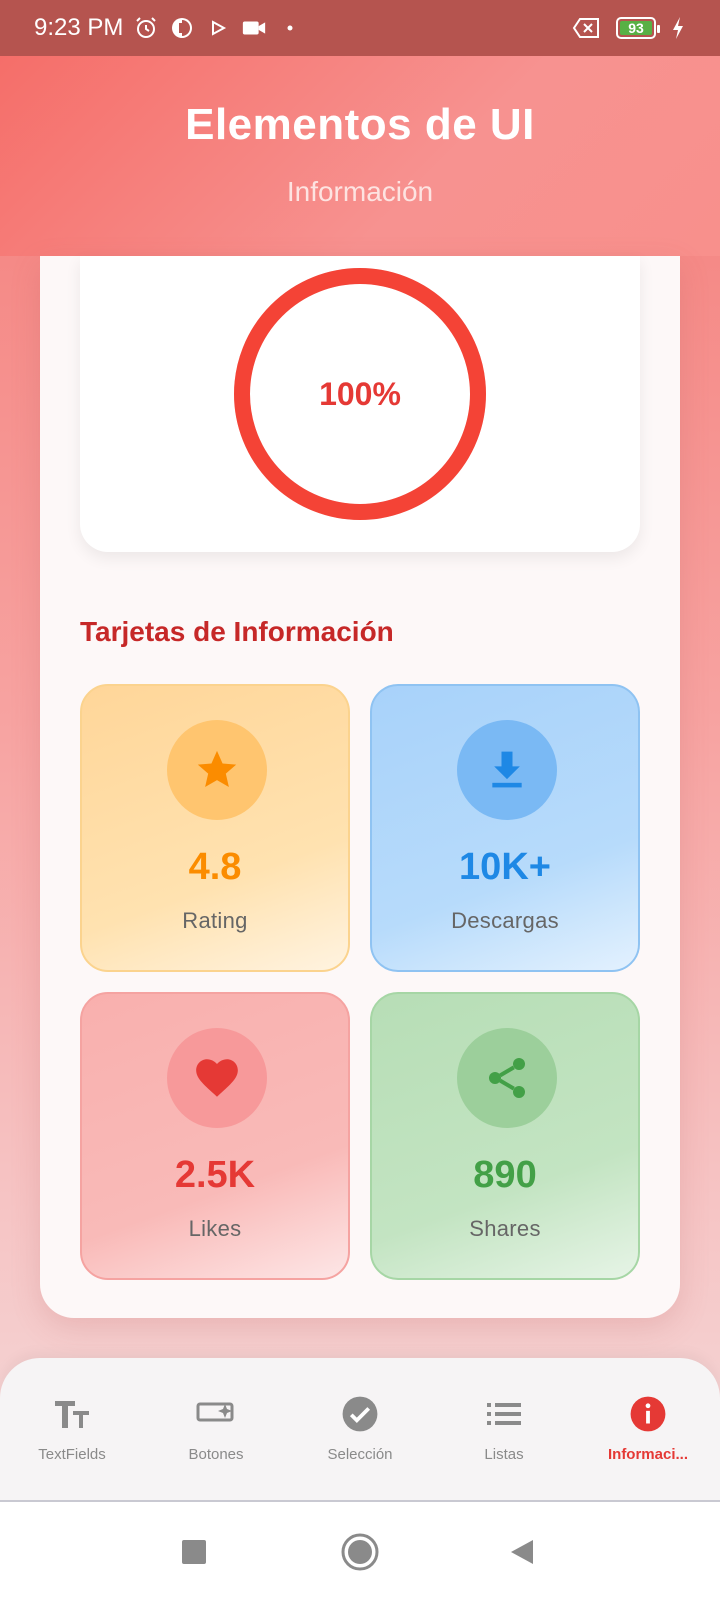 This screenshot has height=1600, width=720. Describe the element at coordinates (360, 124) in the screenshot. I see `page-title: Elementos de UI` at that location.